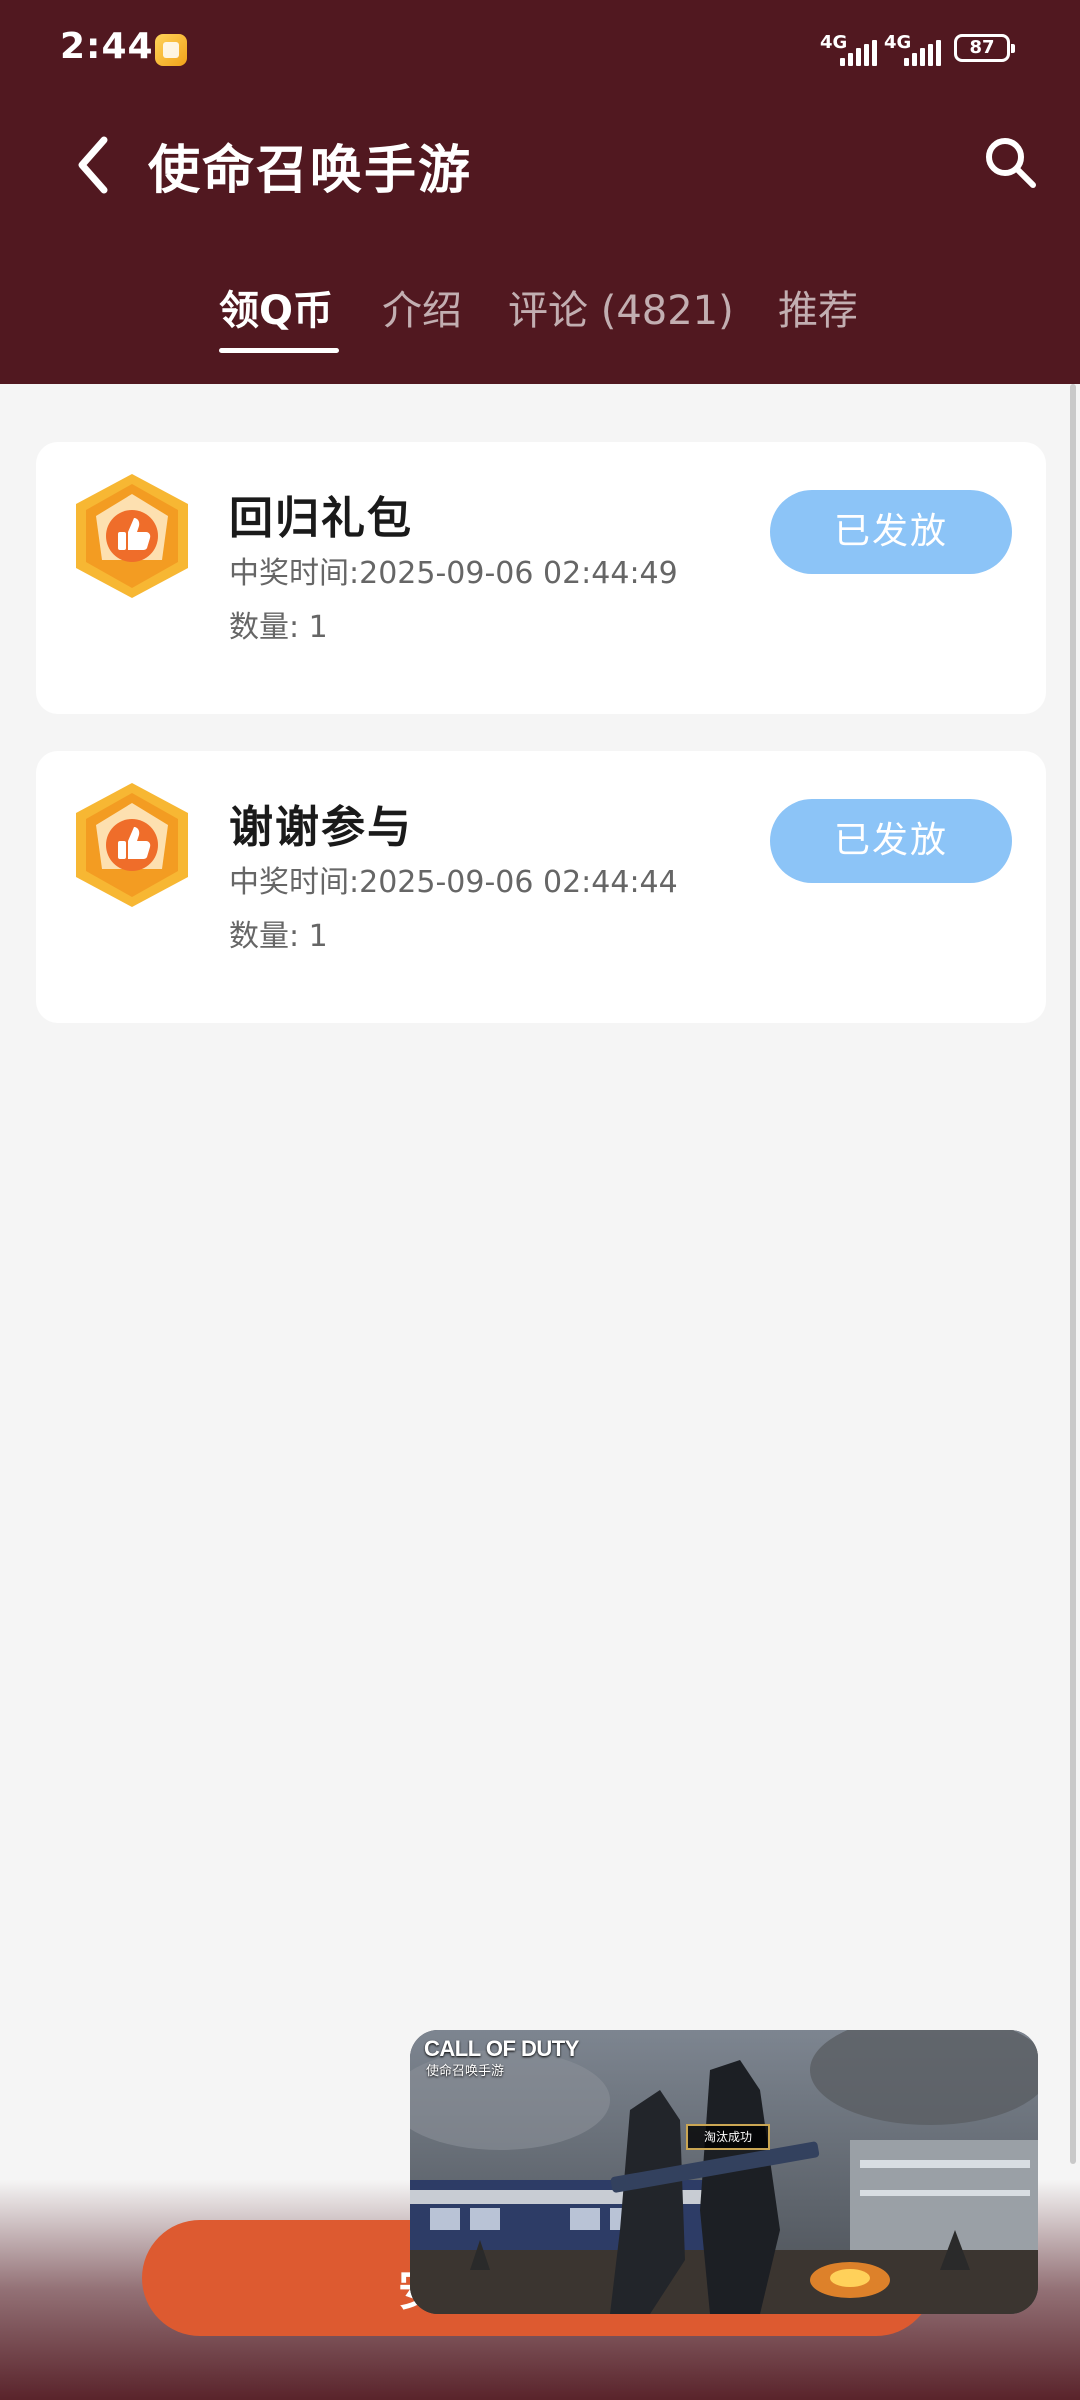 The width and height of the screenshot is (1080, 2400). What do you see at coordinates (321, 518) in the screenshot?
I see `reward-title: 回归礼包` at bounding box center [321, 518].